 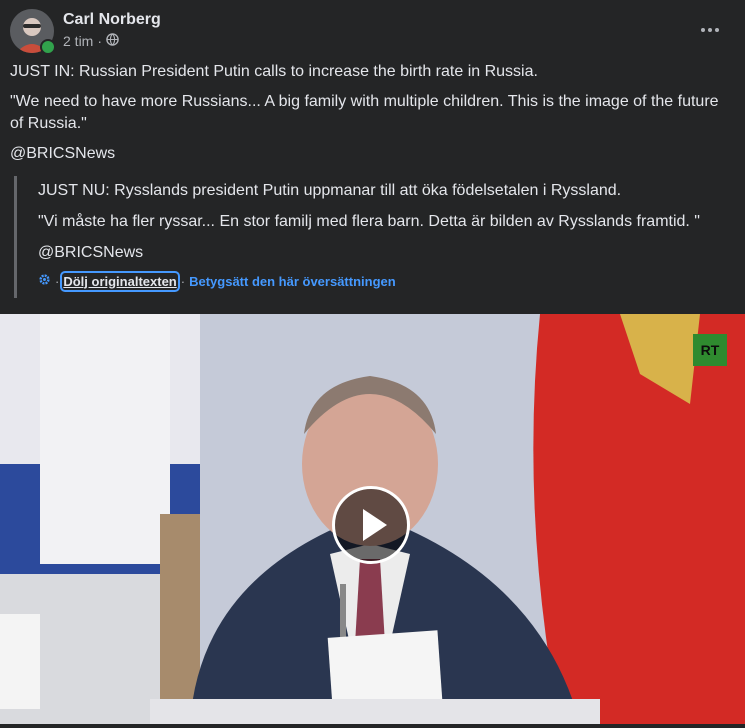 I want to click on translation-line-3: @BRICSNews, so click(x=91, y=252).